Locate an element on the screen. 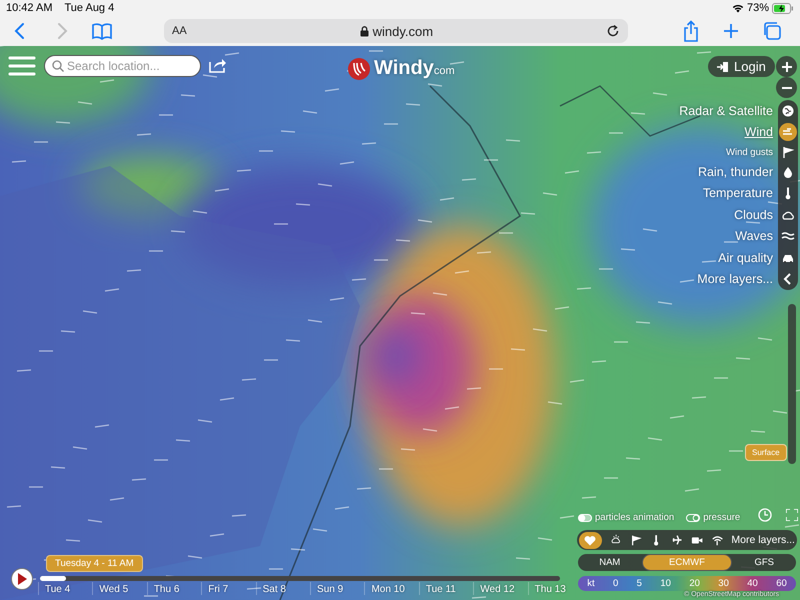 This screenshot has width=800, height=600. fullscreen-icon is located at coordinates (792, 515).